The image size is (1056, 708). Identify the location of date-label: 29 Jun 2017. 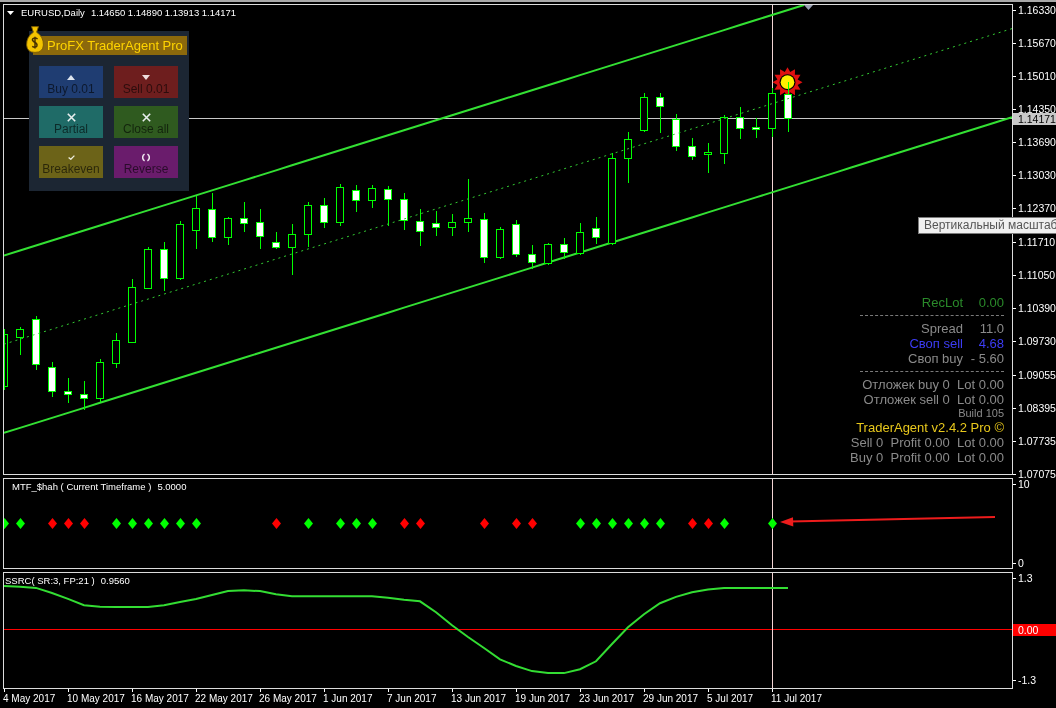
(671, 698).